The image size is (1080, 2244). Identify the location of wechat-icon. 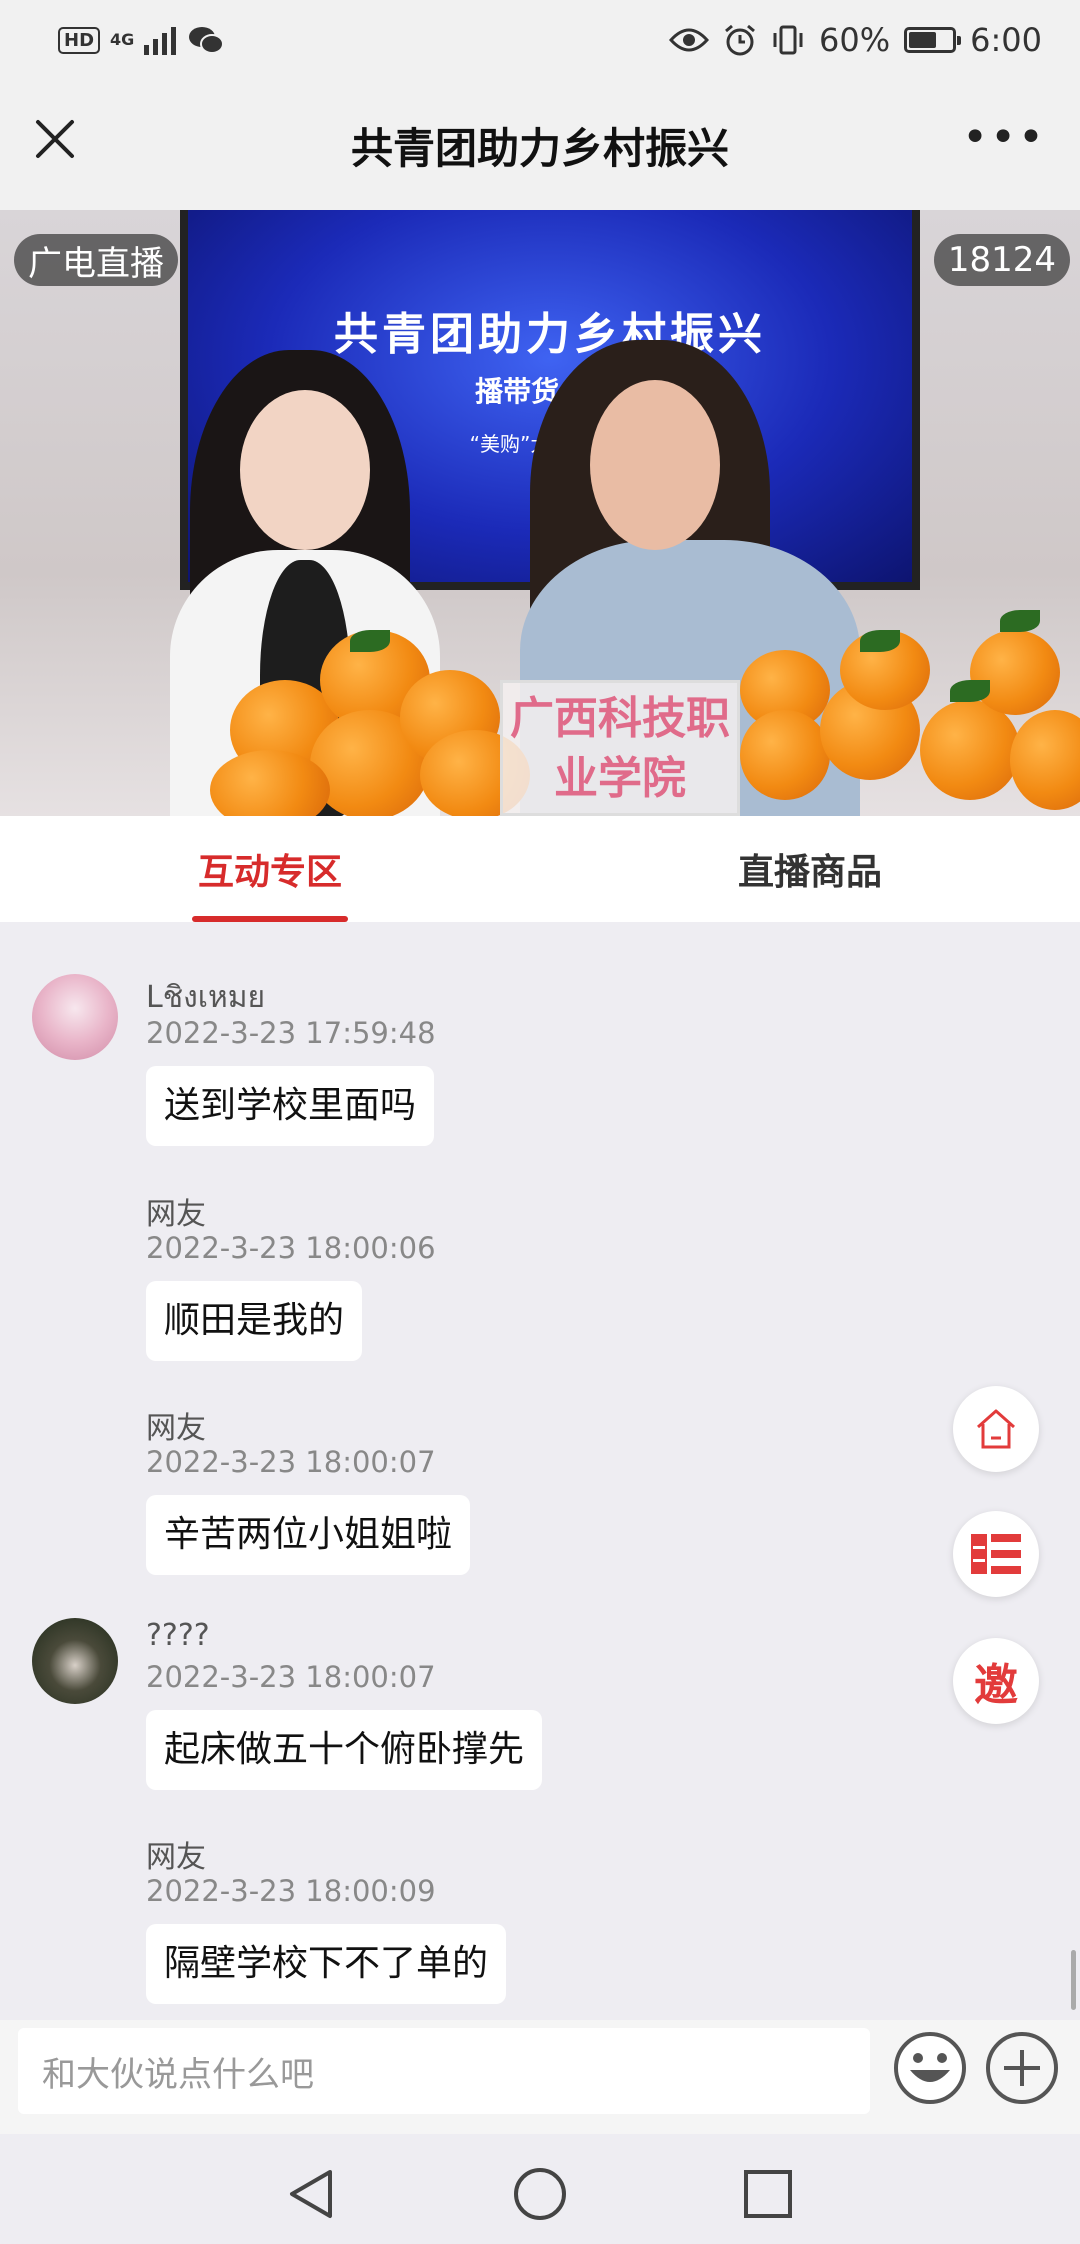
(207, 40).